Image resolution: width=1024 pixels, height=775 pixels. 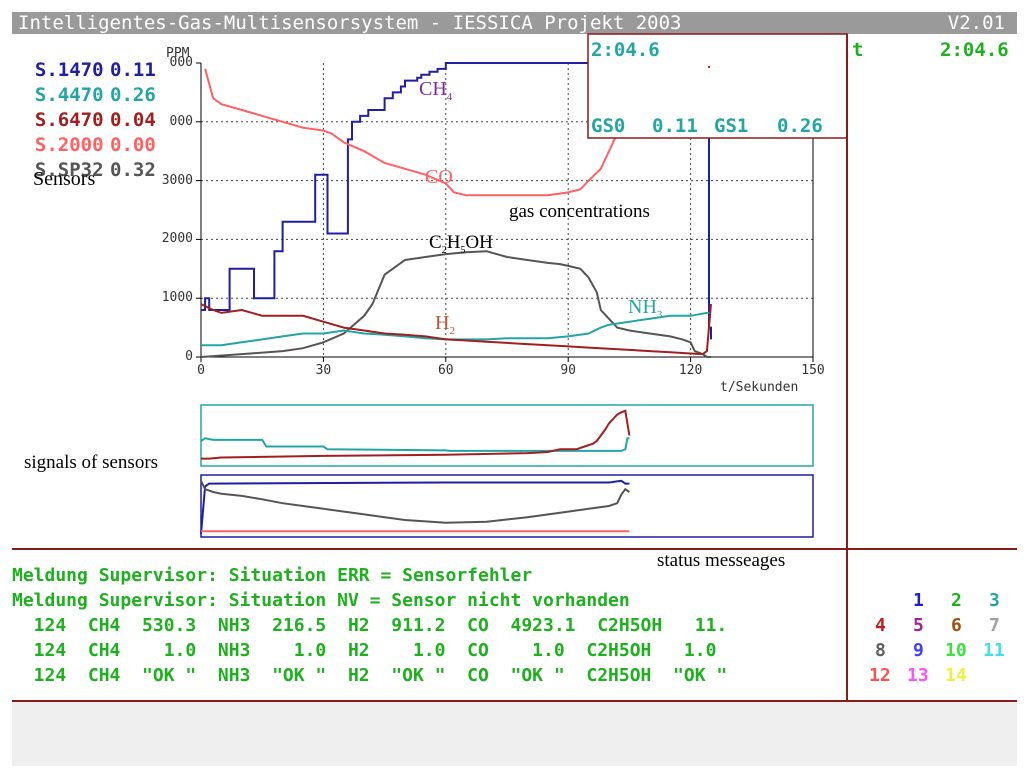 I want to click on legend-color-6: 6, so click(x=956, y=625).